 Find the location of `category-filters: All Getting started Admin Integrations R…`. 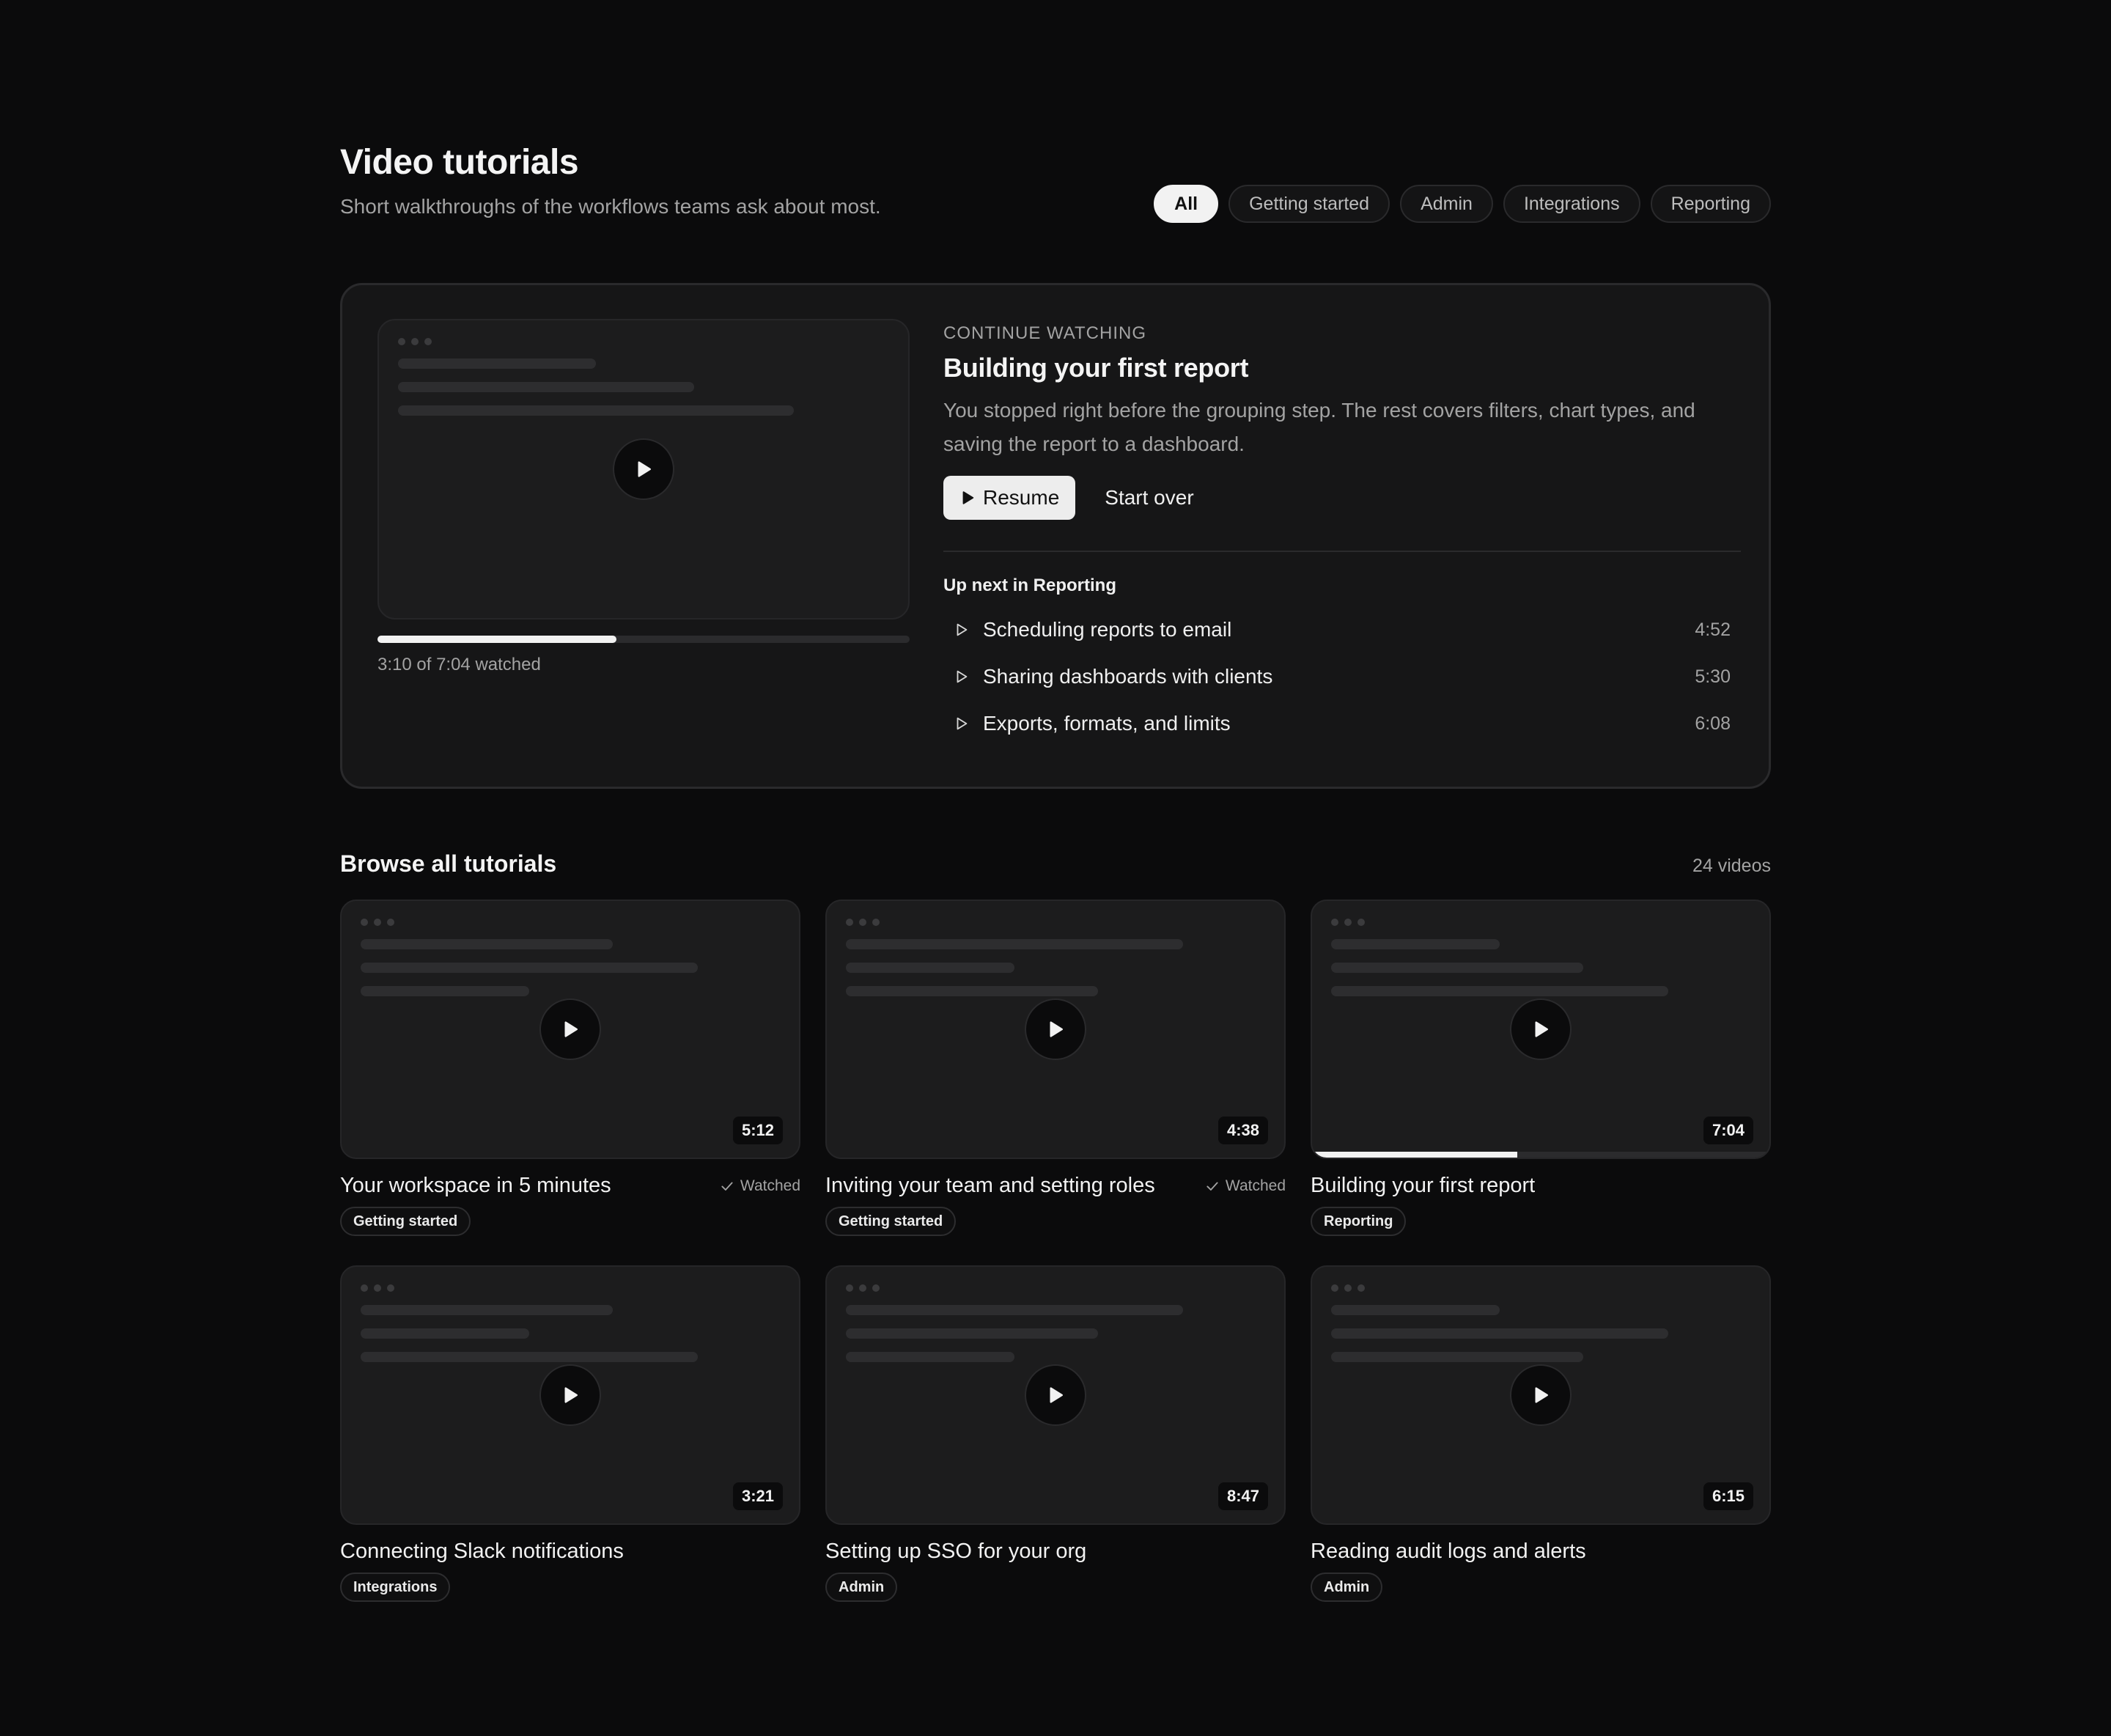

category-filters: All Getting started Admin Integrations R… is located at coordinates (1462, 204).